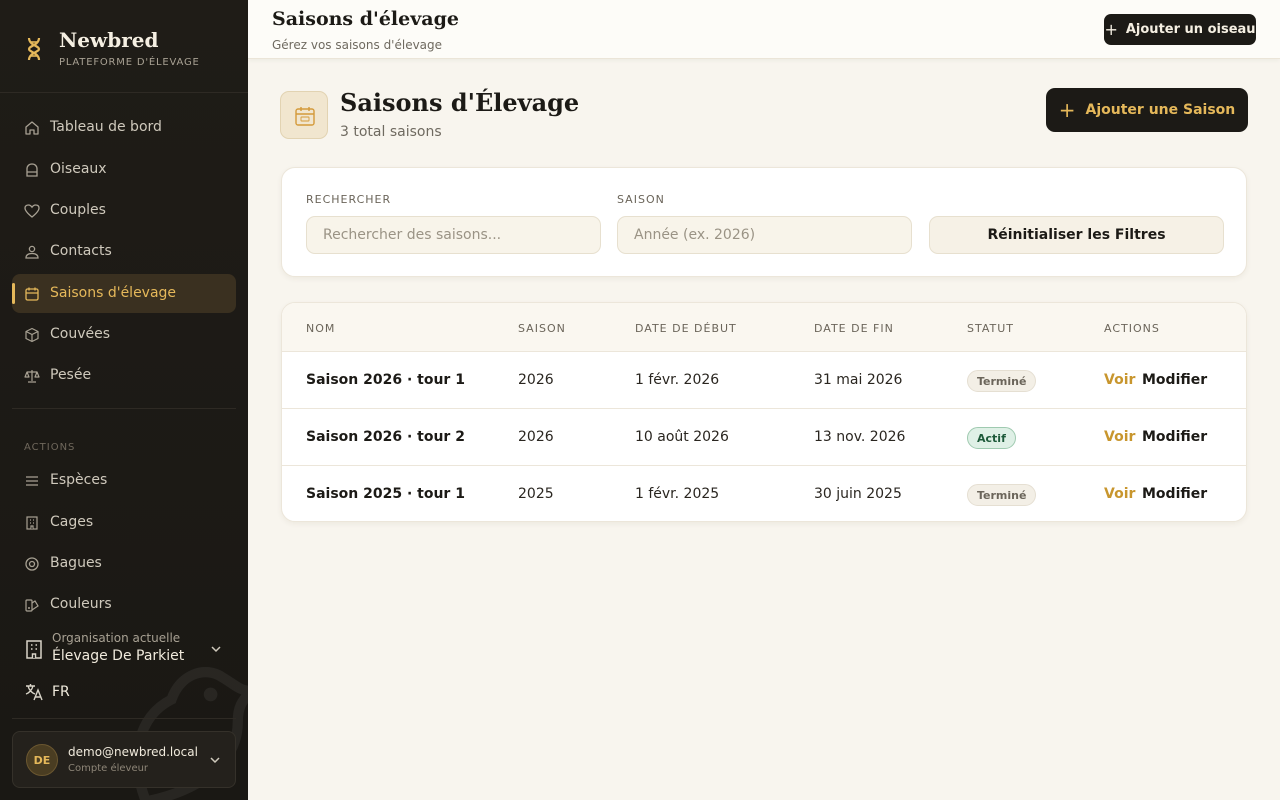 Image resolution: width=1280 pixels, height=800 pixels. What do you see at coordinates (78, 210) in the screenshot?
I see `sidebar-item-label: Couples` at bounding box center [78, 210].